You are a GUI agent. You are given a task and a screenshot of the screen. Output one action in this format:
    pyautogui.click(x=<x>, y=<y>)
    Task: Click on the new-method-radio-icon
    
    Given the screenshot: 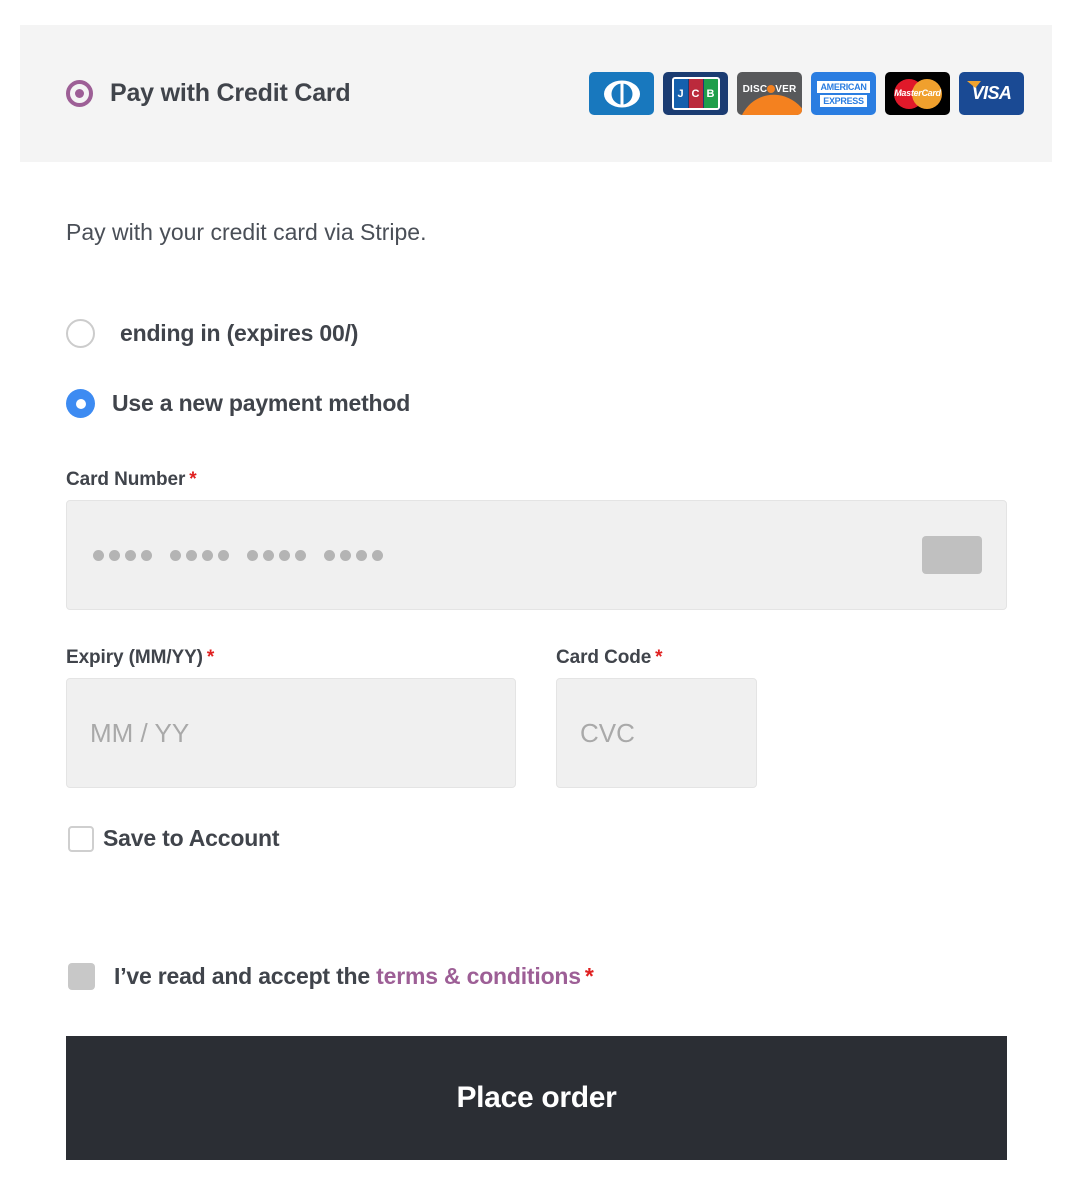 What is the action you would take?
    pyautogui.click(x=80, y=403)
    